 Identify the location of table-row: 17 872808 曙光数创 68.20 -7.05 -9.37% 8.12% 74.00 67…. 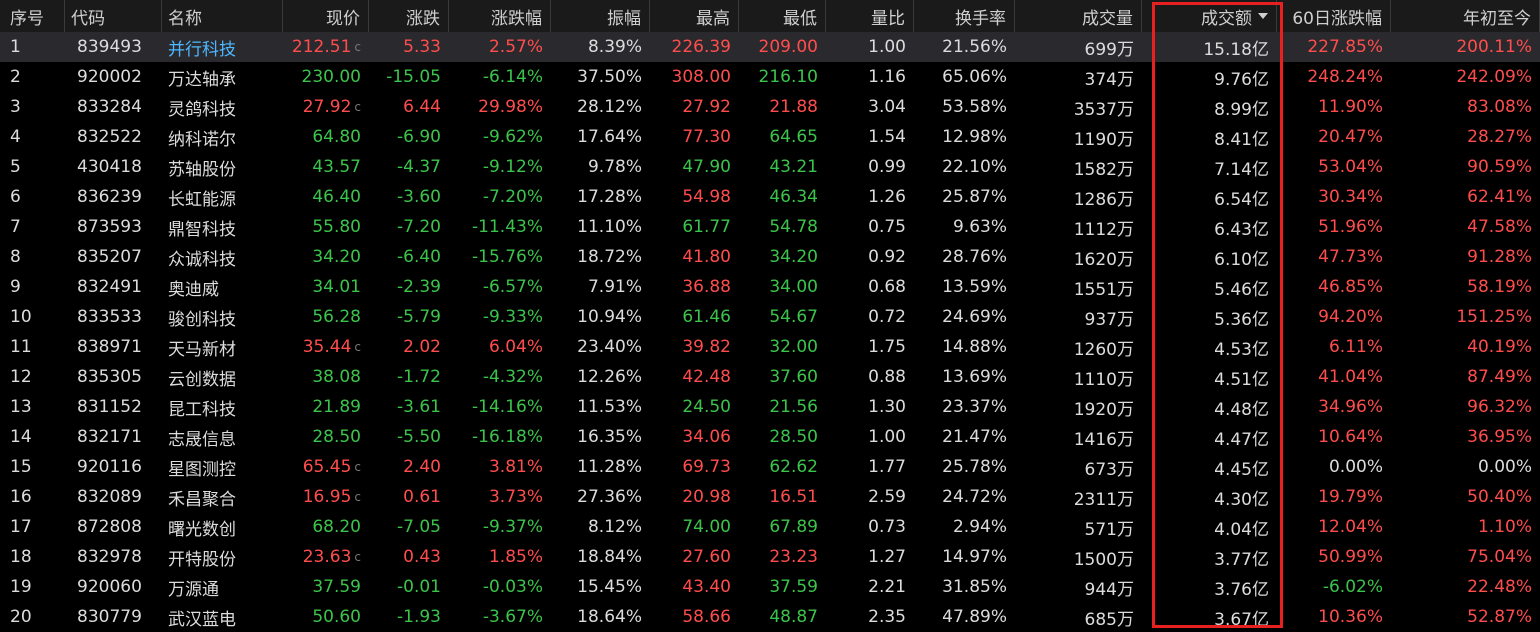
(770, 527).